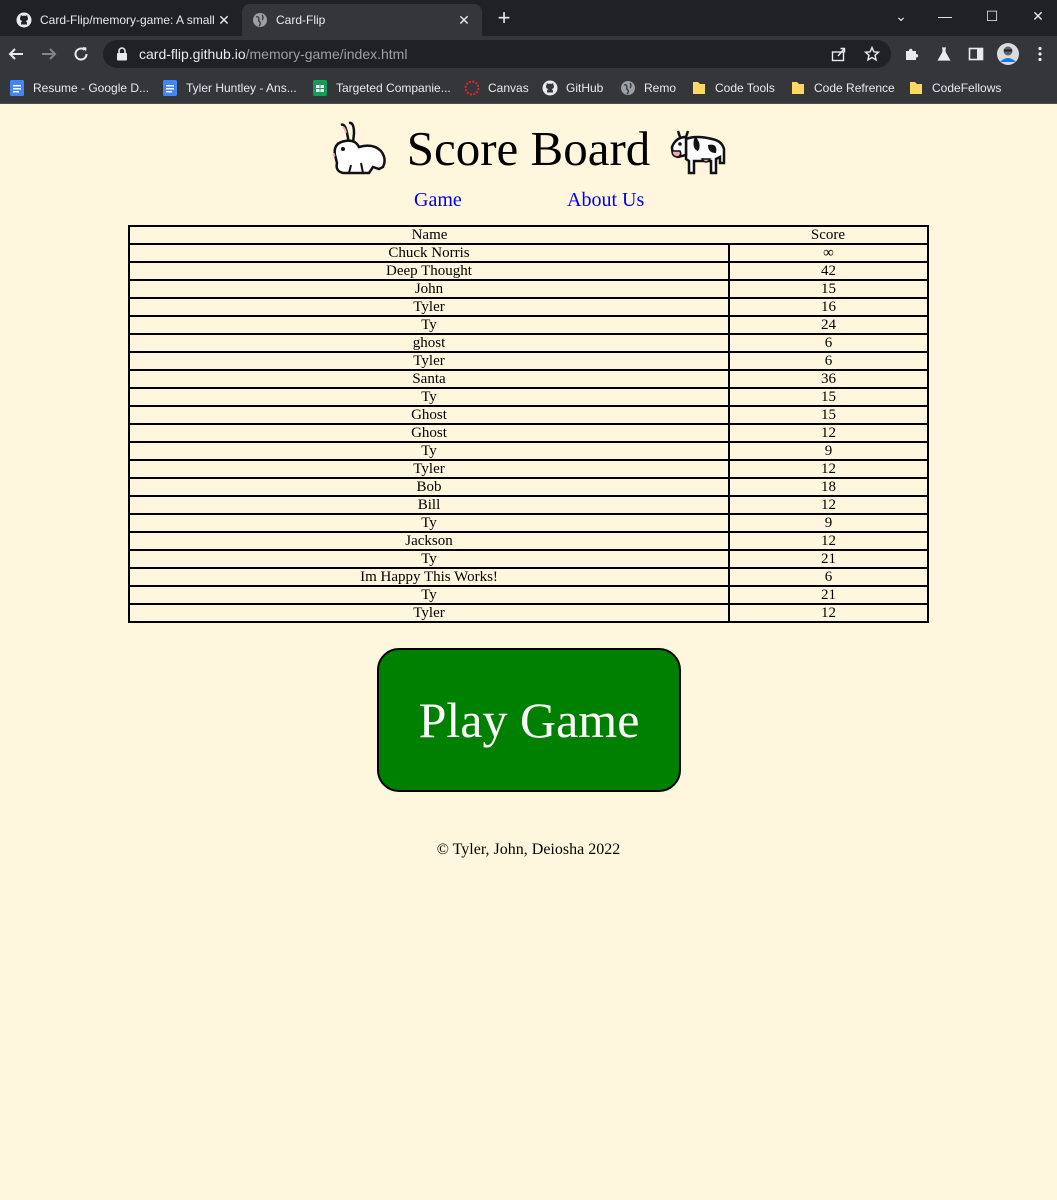 Image resolution: width=1057 pixels, height=1200 pixels. I want to click on labs-flask-icon, so click(944, 54).